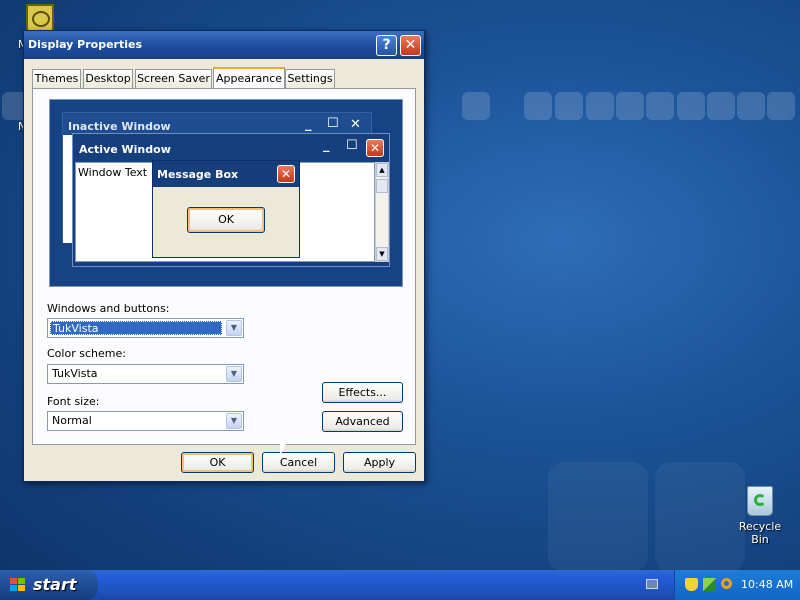  What do you see at coordinates (726, 583) in the screenshot?
I see `search-icon` at bounding box center [726, 583].